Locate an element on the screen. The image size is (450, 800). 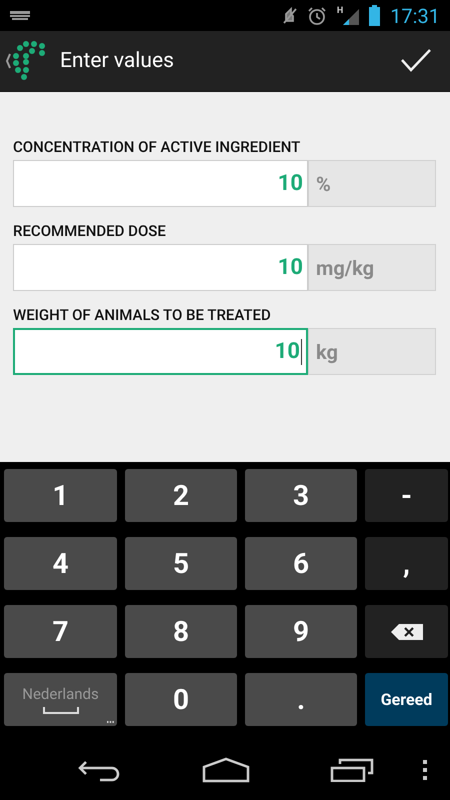
done-key: Gereed is located at coordinates (406, 699).